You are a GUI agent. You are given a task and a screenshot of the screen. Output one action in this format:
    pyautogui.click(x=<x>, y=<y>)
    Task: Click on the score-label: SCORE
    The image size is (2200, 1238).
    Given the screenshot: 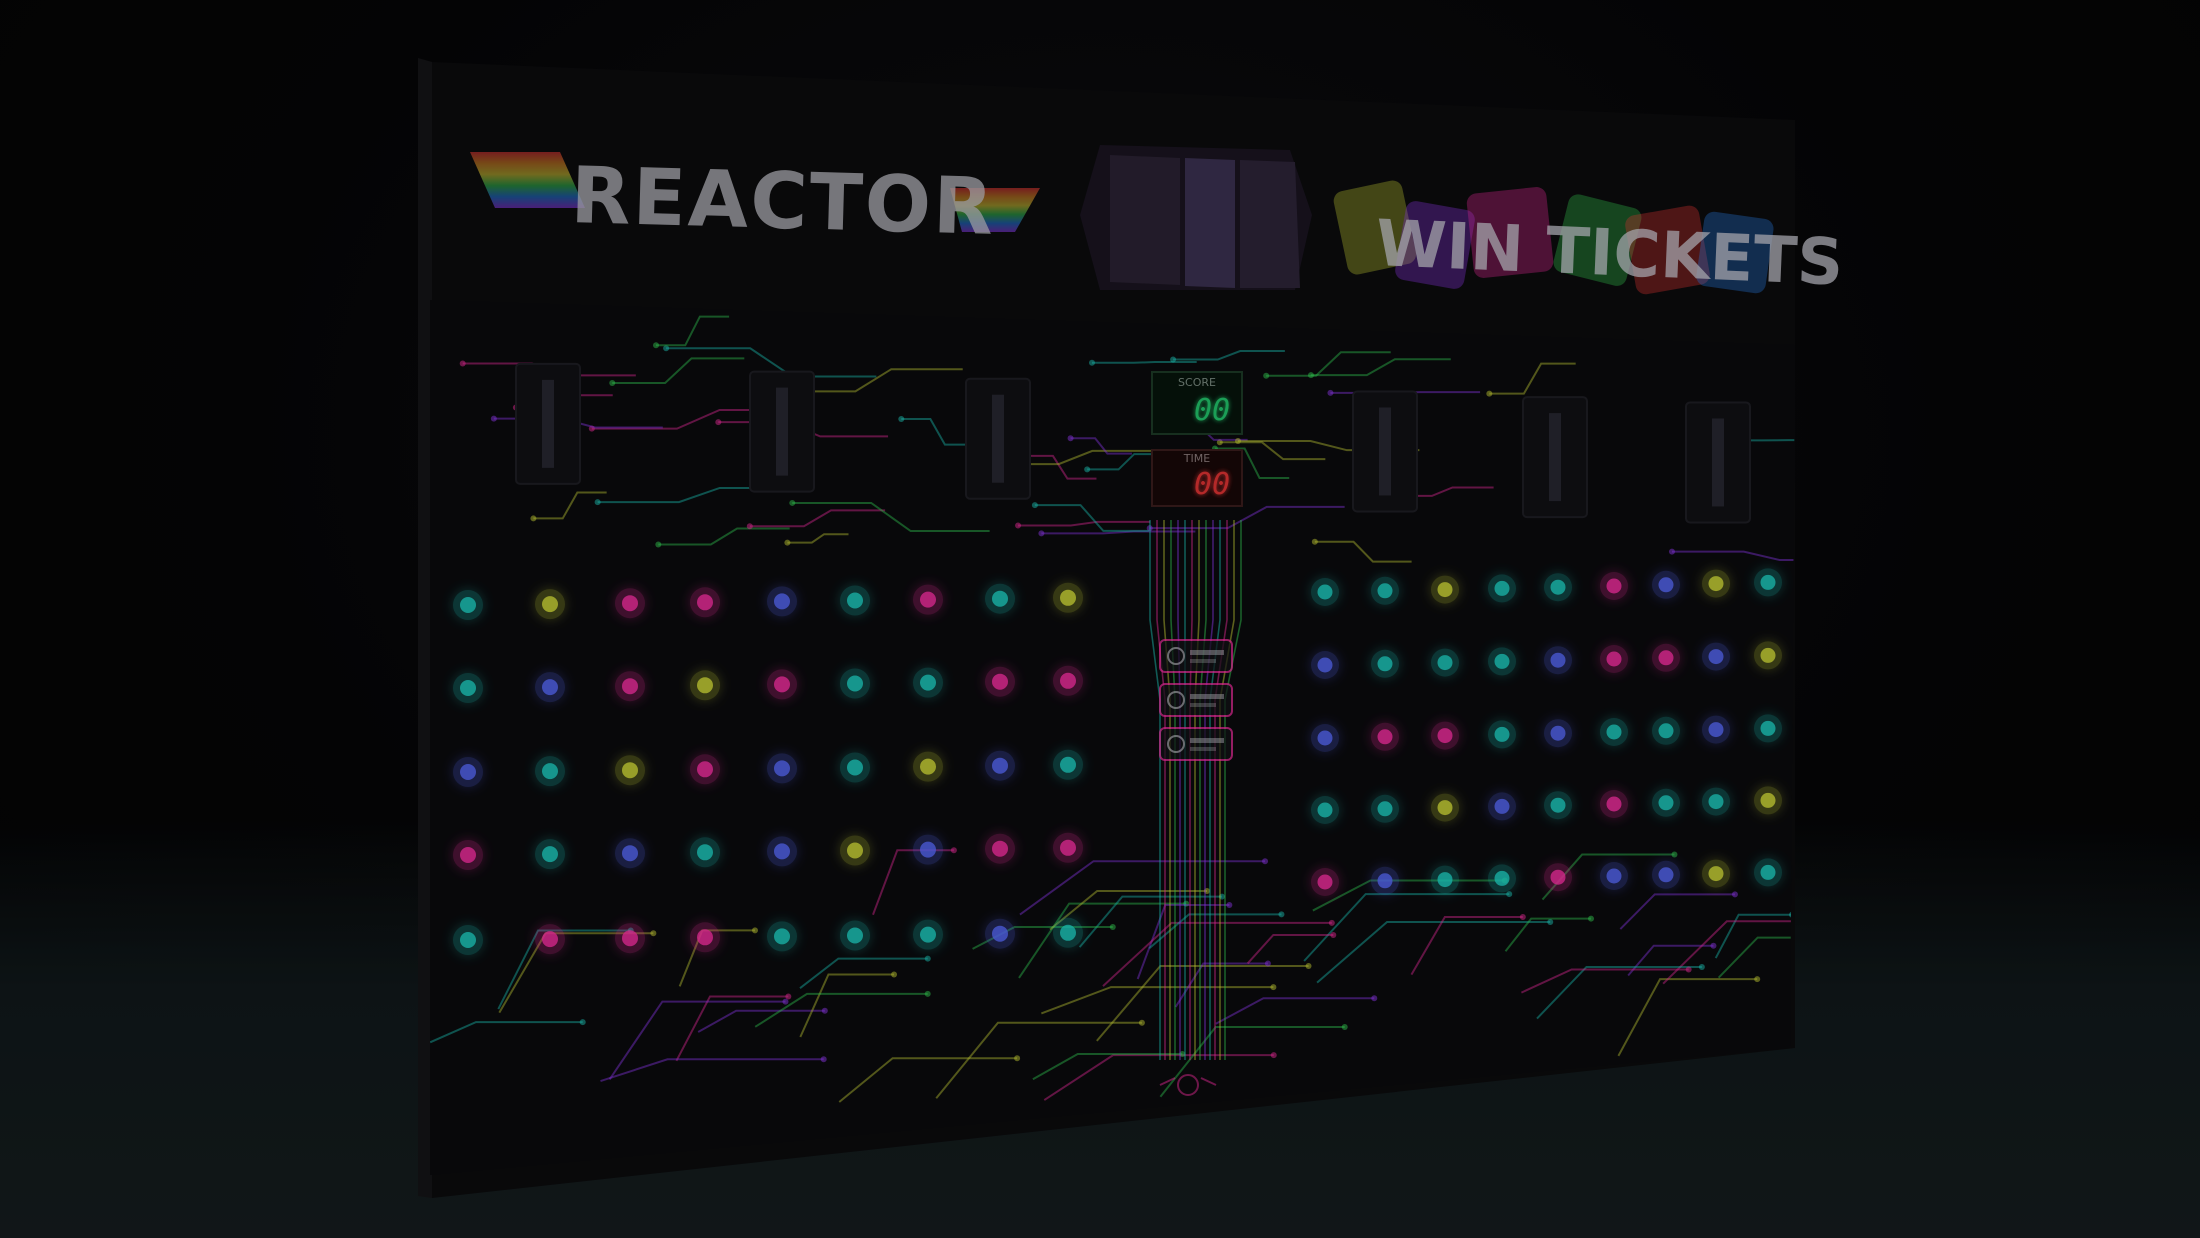 What is the action you would take?
    pyautogui.click(x=1197, y=382)
    